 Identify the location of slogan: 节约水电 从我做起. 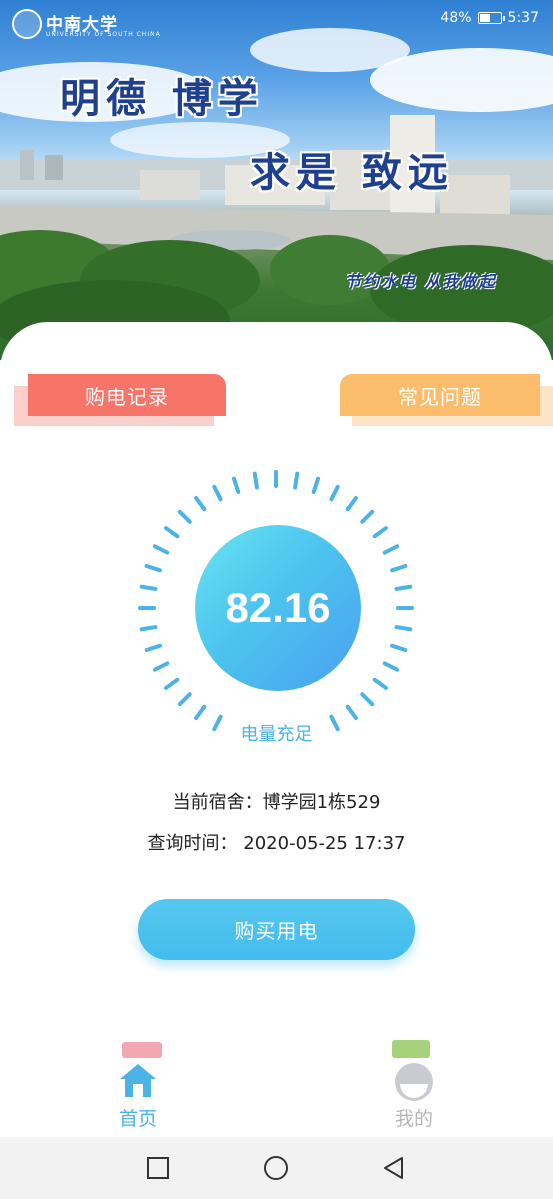
(421, 281).